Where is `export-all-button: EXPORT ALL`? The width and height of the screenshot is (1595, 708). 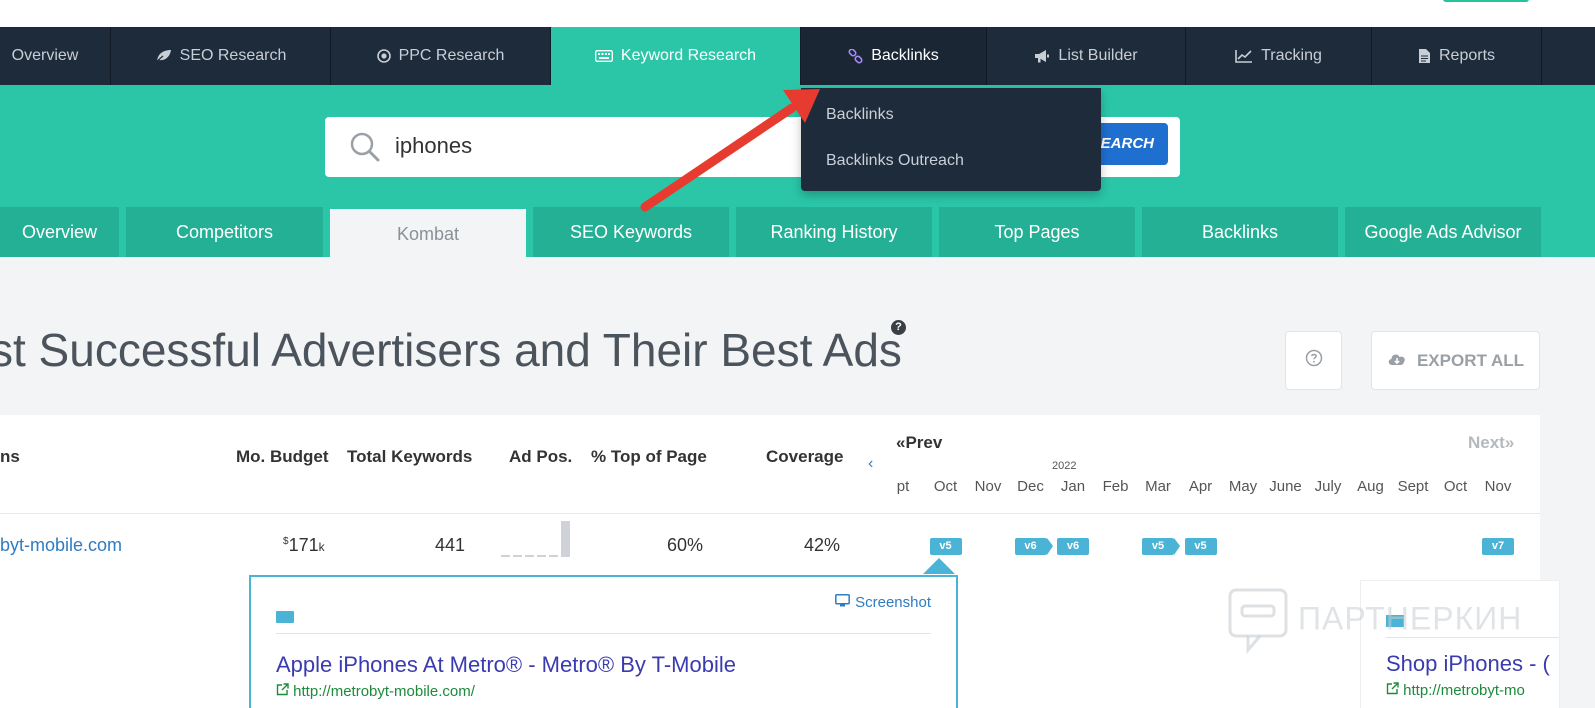
export-all-button: EXPORT ALL is located at coordinates (1455, 360).